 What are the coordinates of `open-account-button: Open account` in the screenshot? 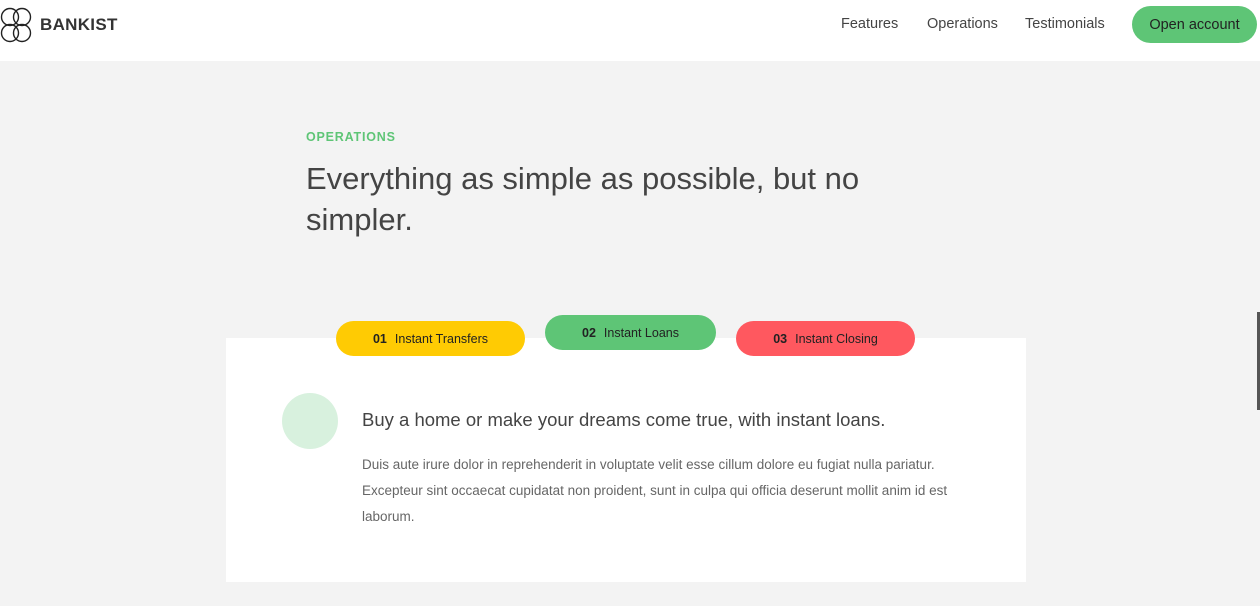 It's located at (1194, 24).